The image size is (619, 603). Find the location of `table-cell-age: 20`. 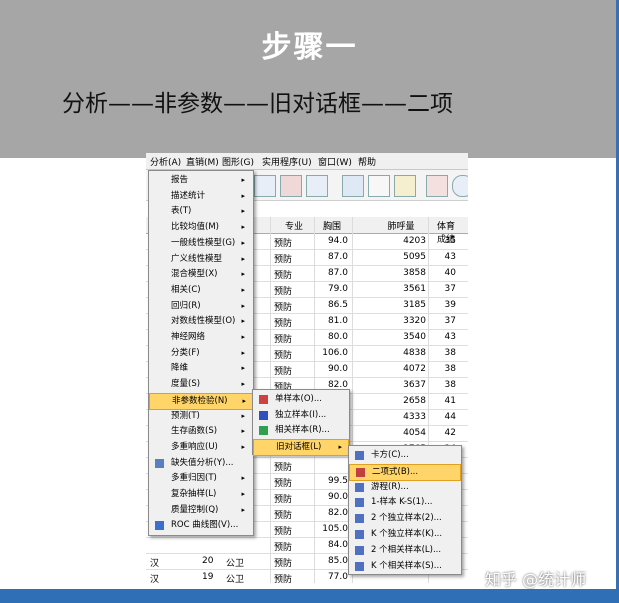

table-cell-age: 20 is located at coordinates (207, 561).